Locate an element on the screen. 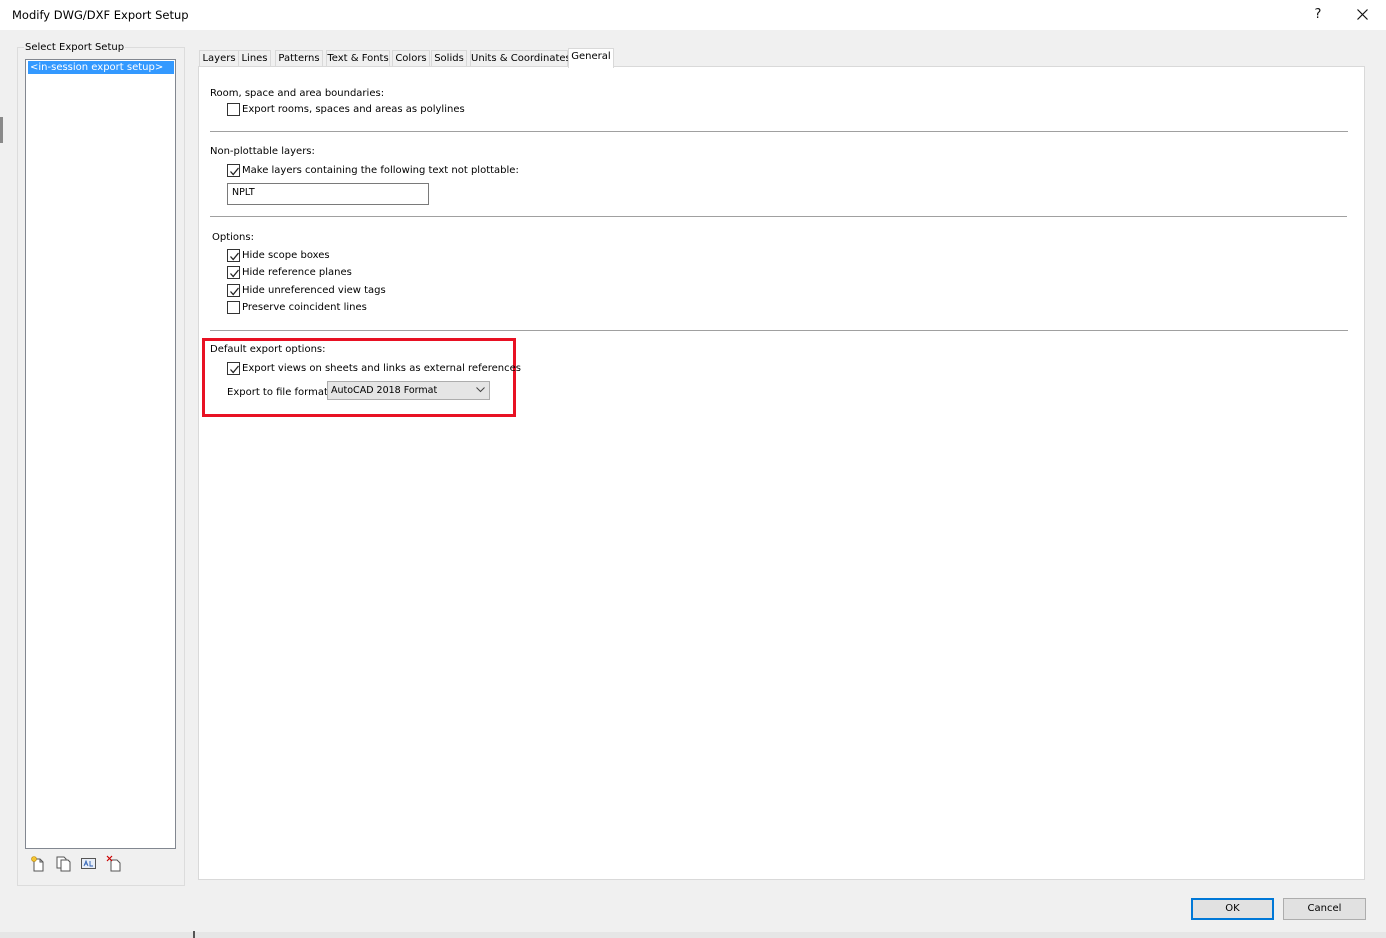 This screenshot has width=1386, height=938. hide-unreferenced-tags-label: Hide unreferenced view tags is located at coordinates (314, 290).